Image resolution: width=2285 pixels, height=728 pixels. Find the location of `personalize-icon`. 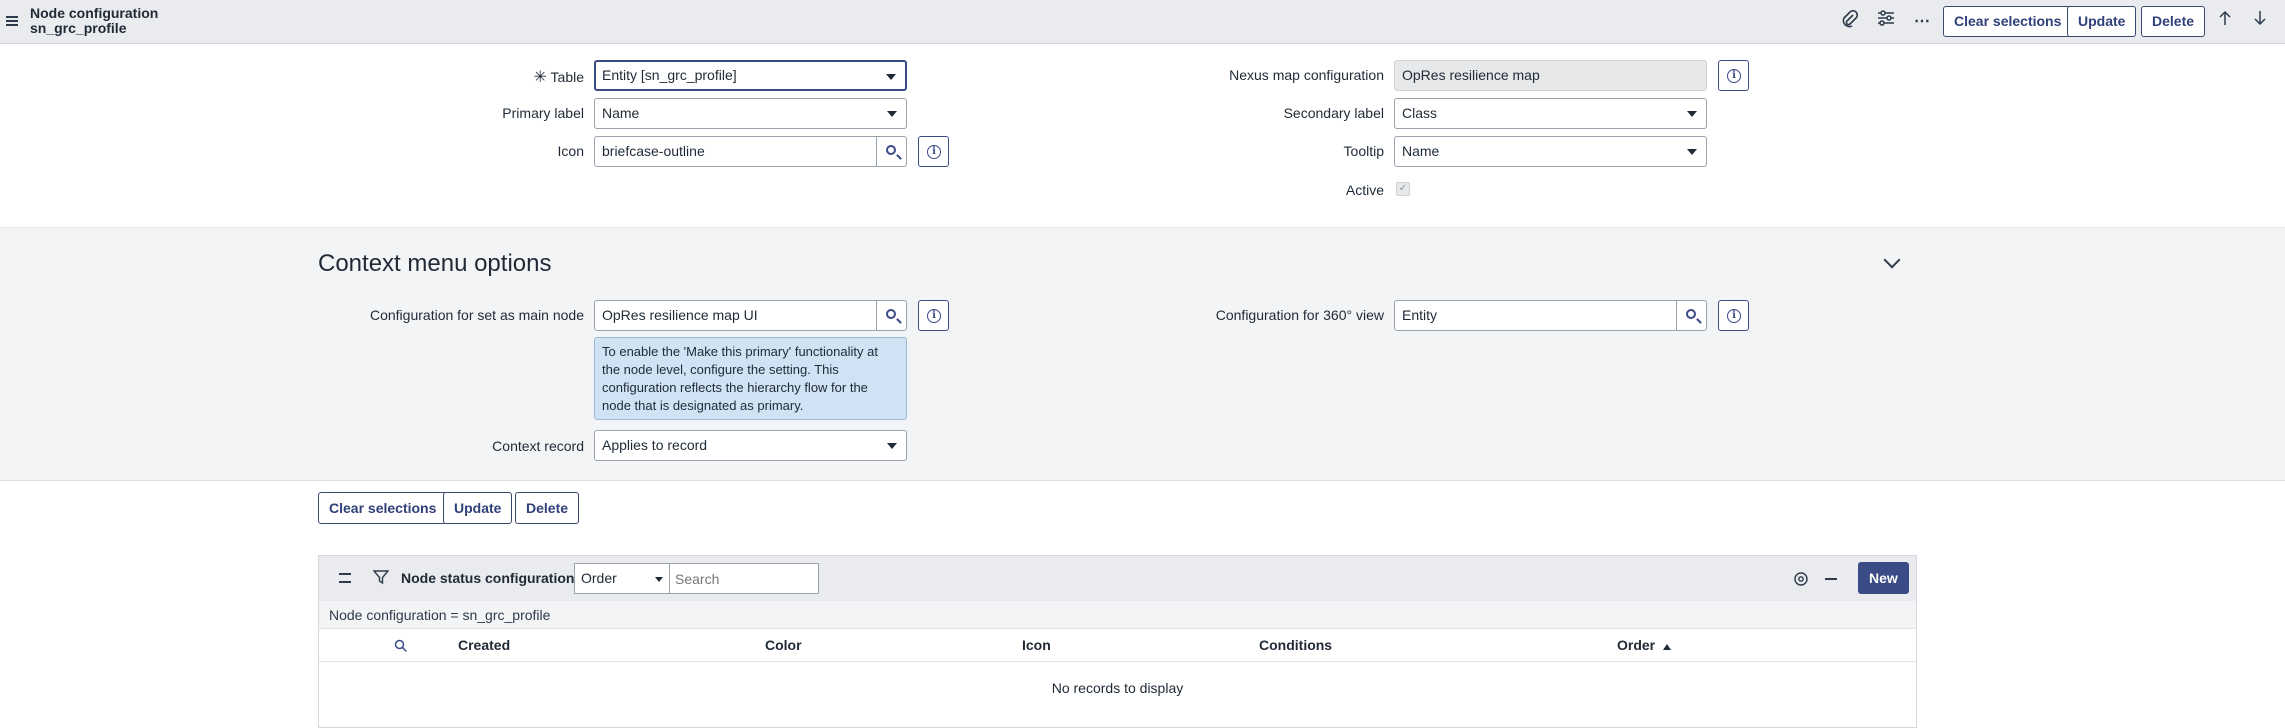

personalize-icon is located at coordinates (1886, 22).